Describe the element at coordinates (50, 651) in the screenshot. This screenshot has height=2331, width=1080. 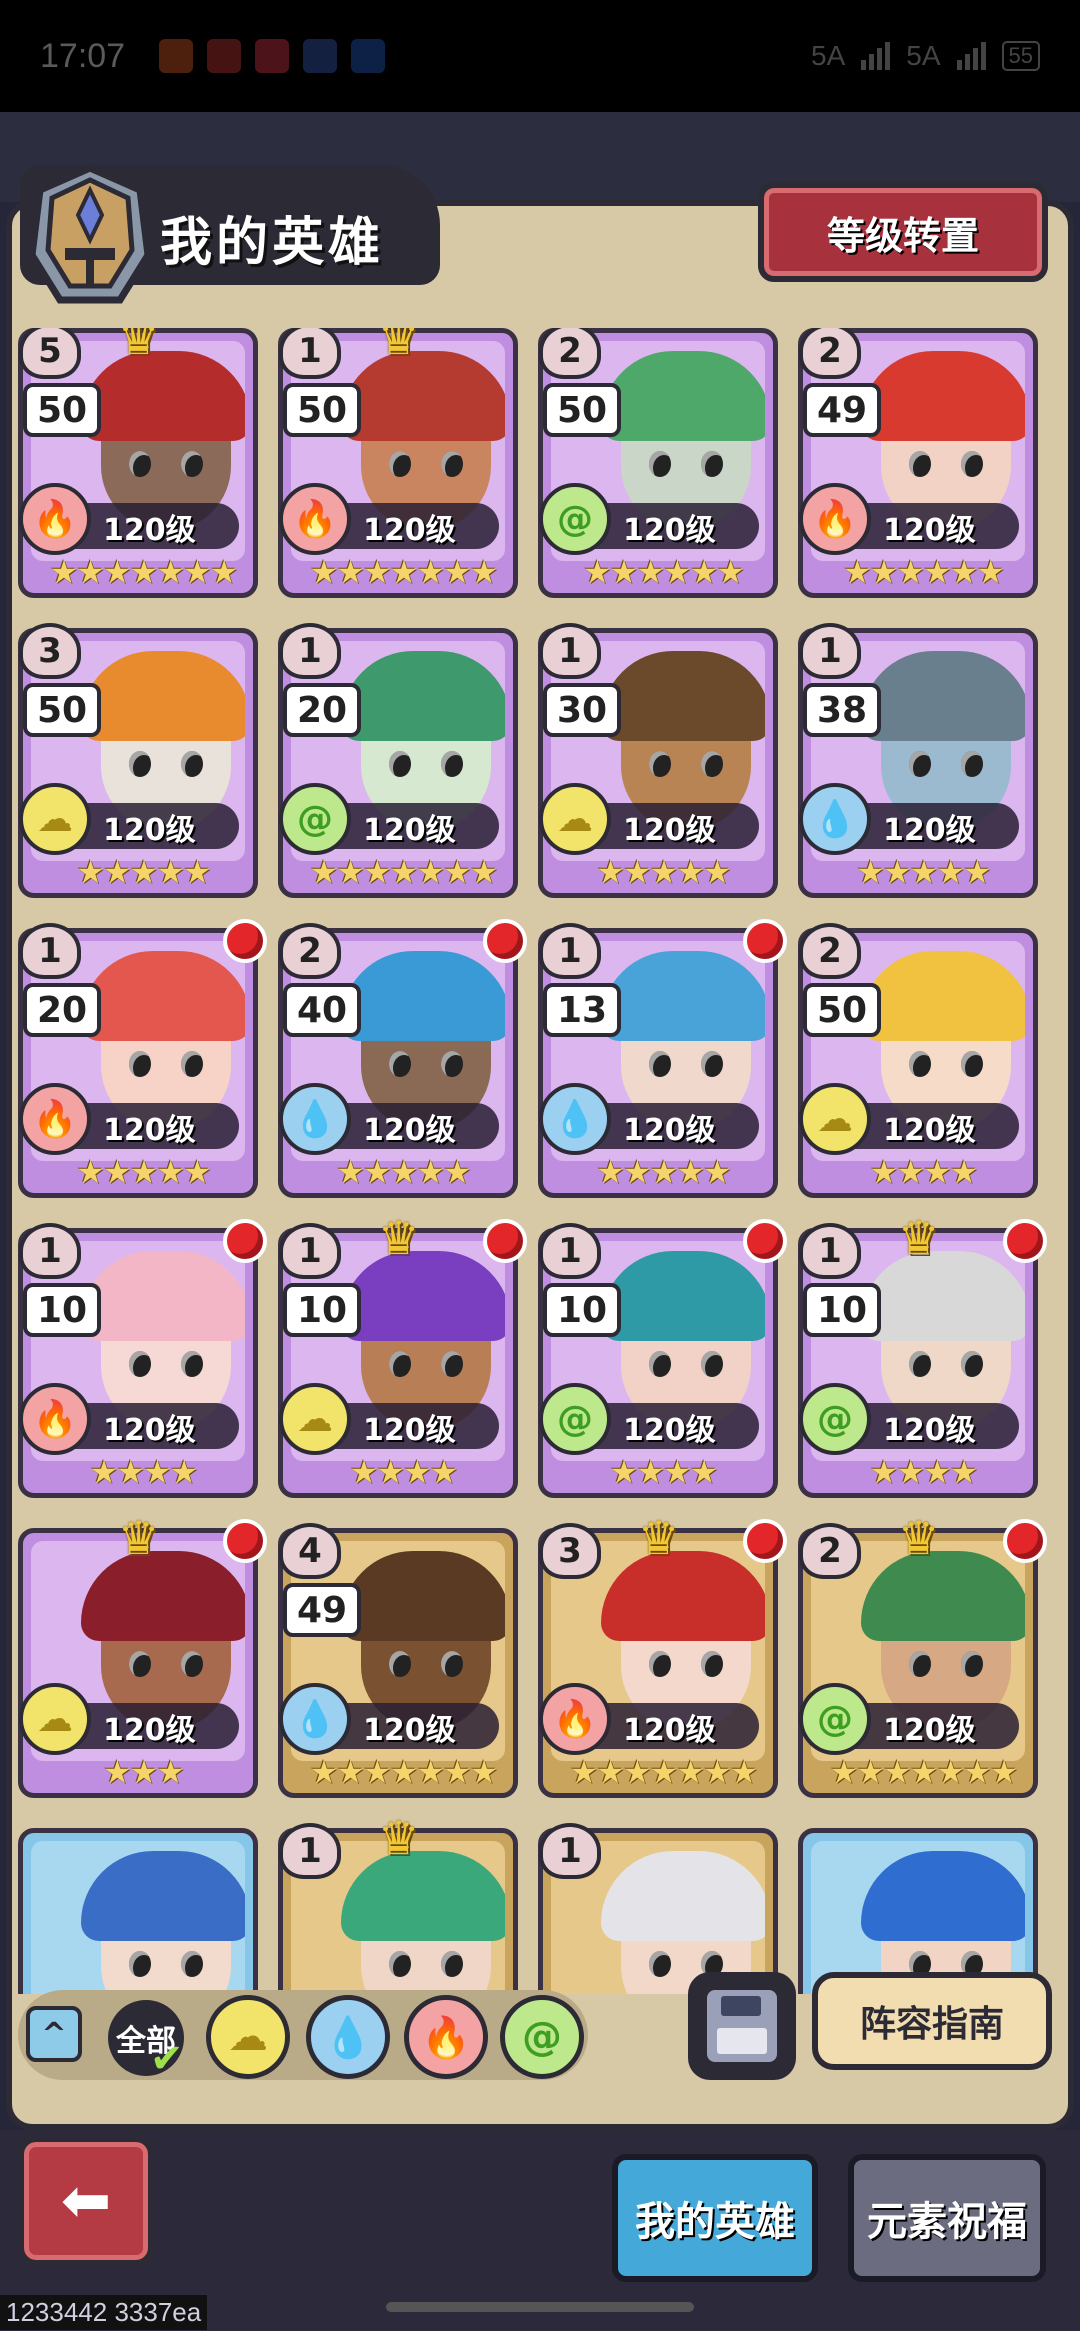
I see `hero-rank-badge: 3` at that location.